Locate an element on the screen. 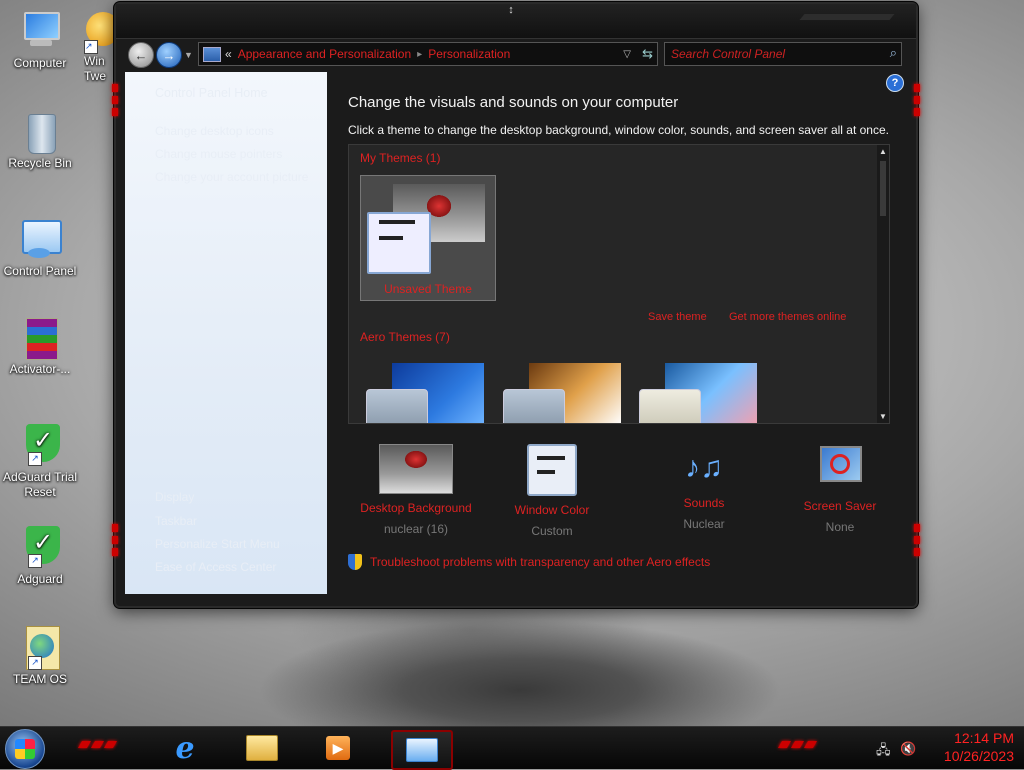  internet-explorer-icon: e is located at coordinates (185, 748).